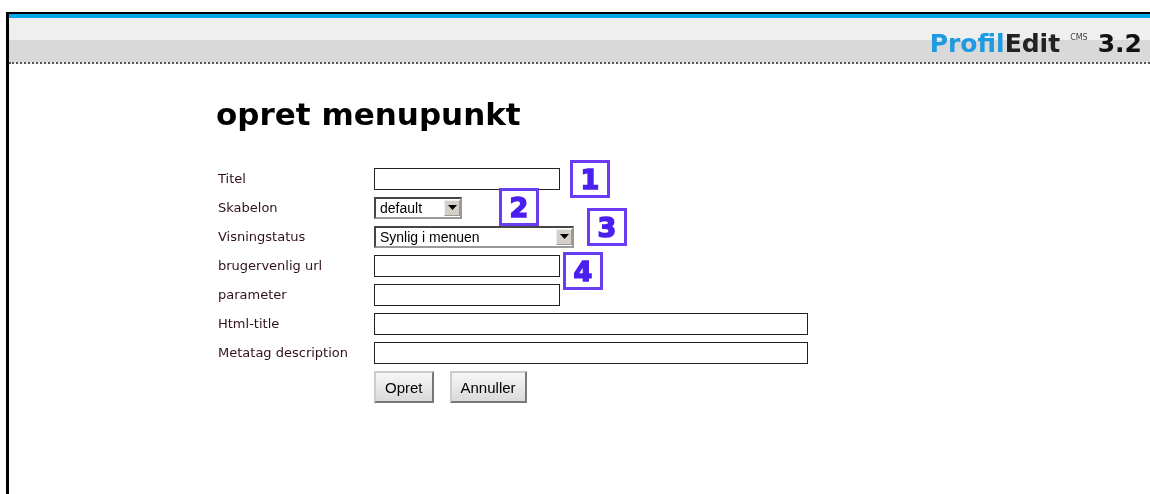 This screenshot has height=494, width=1150. Describe the element at coordinates (607, 227) in the screenshot. I see `callout-number: 3` at that location.